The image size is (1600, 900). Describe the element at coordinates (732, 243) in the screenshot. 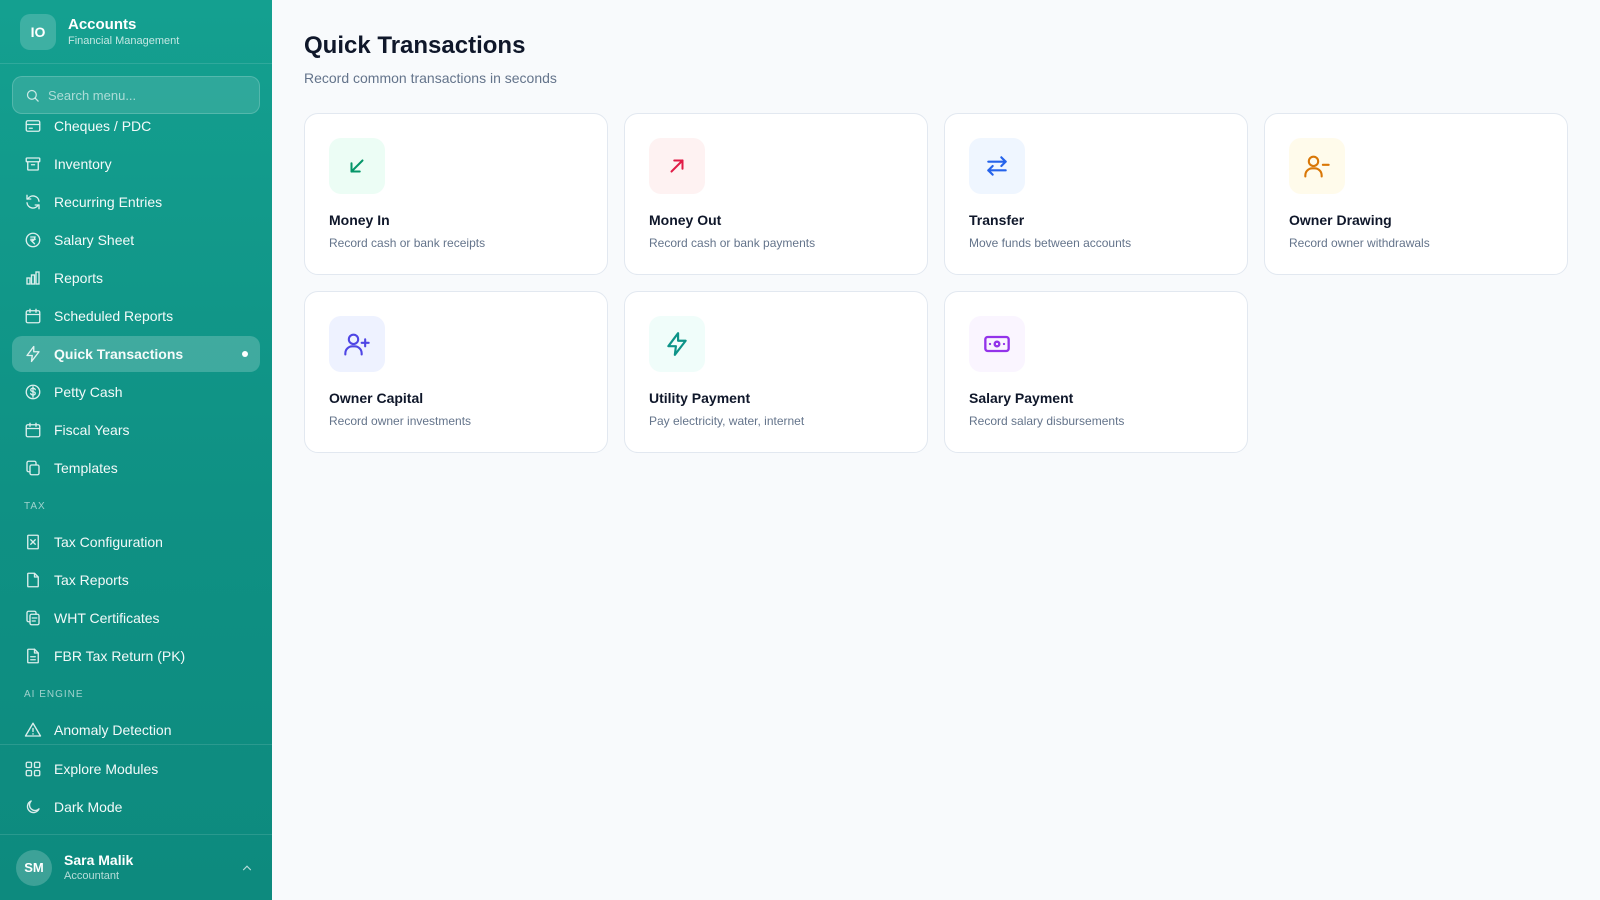

I see `card-description: Record cash or bank payments` at that location.